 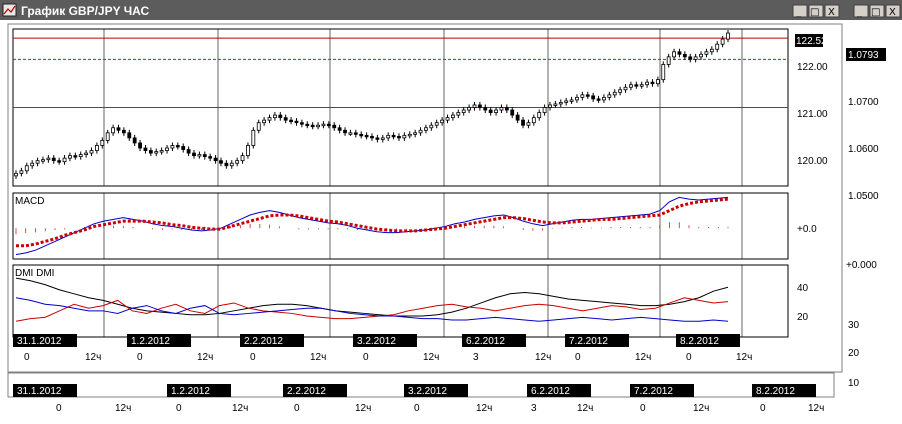 What do you see at coordinates (39, 391) in the screenshot?
I see `background-date-label: 31.1.2012` at bounding box center [39, 391].